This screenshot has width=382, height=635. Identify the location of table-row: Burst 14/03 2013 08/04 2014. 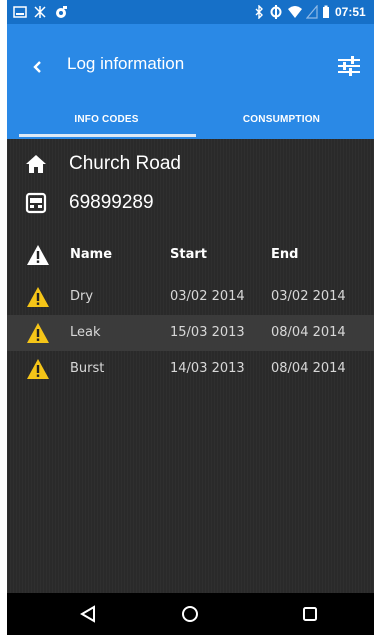
(190, 369).